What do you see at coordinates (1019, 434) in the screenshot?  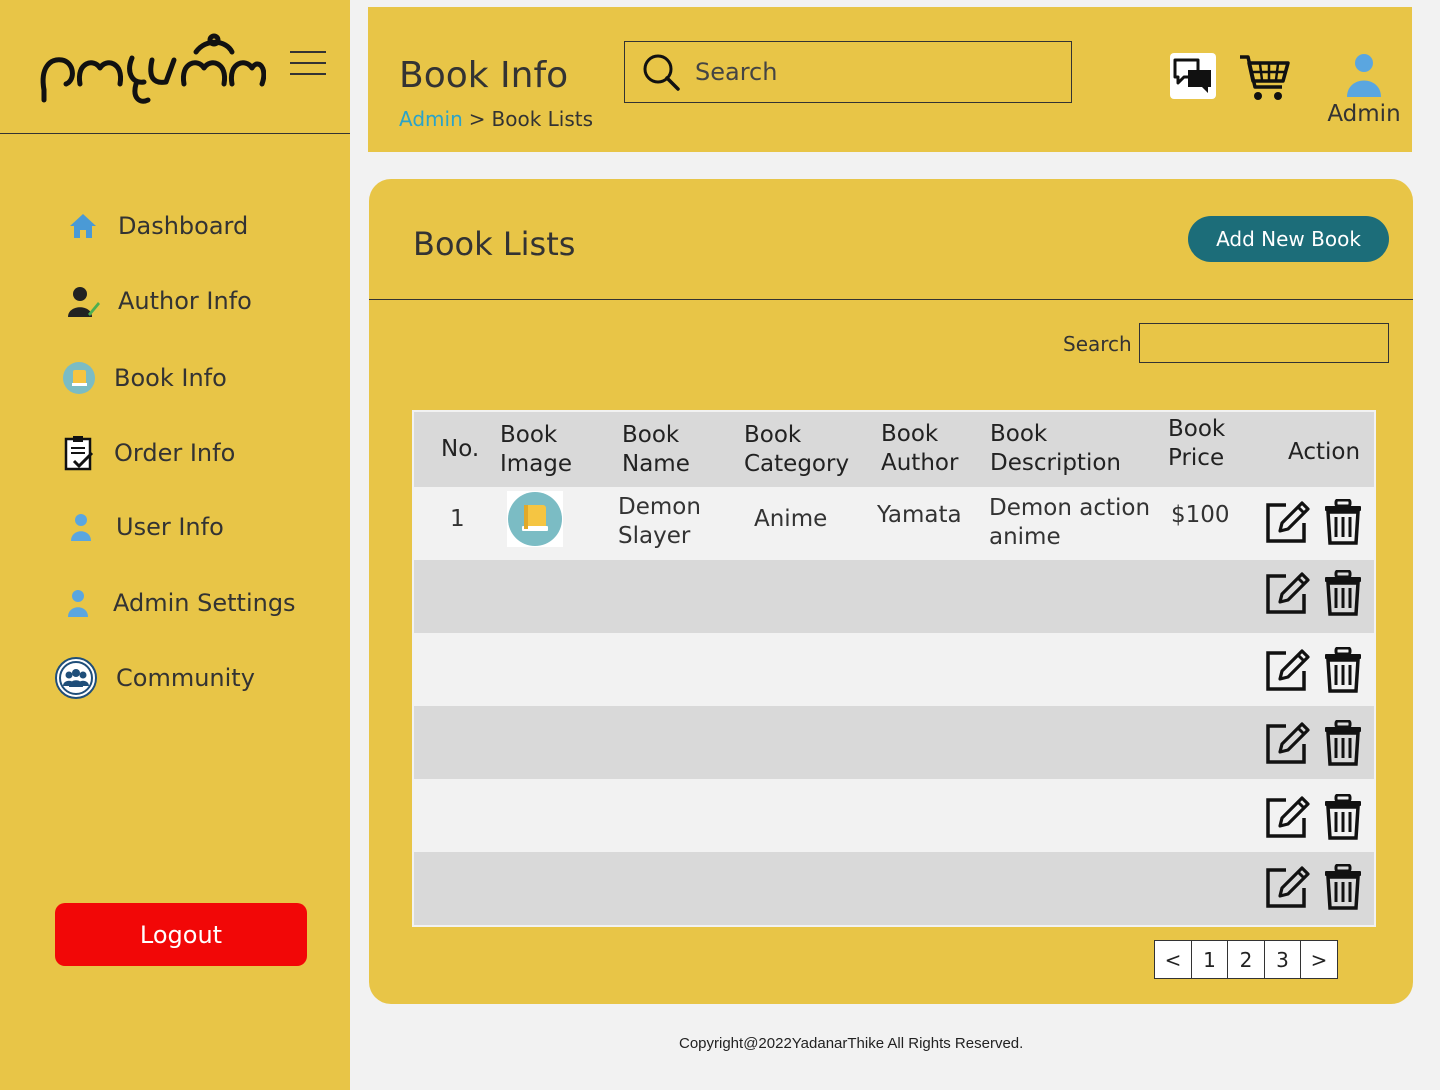 I see `header-book-description-line1: Book` at bounding box center [1019, 434].